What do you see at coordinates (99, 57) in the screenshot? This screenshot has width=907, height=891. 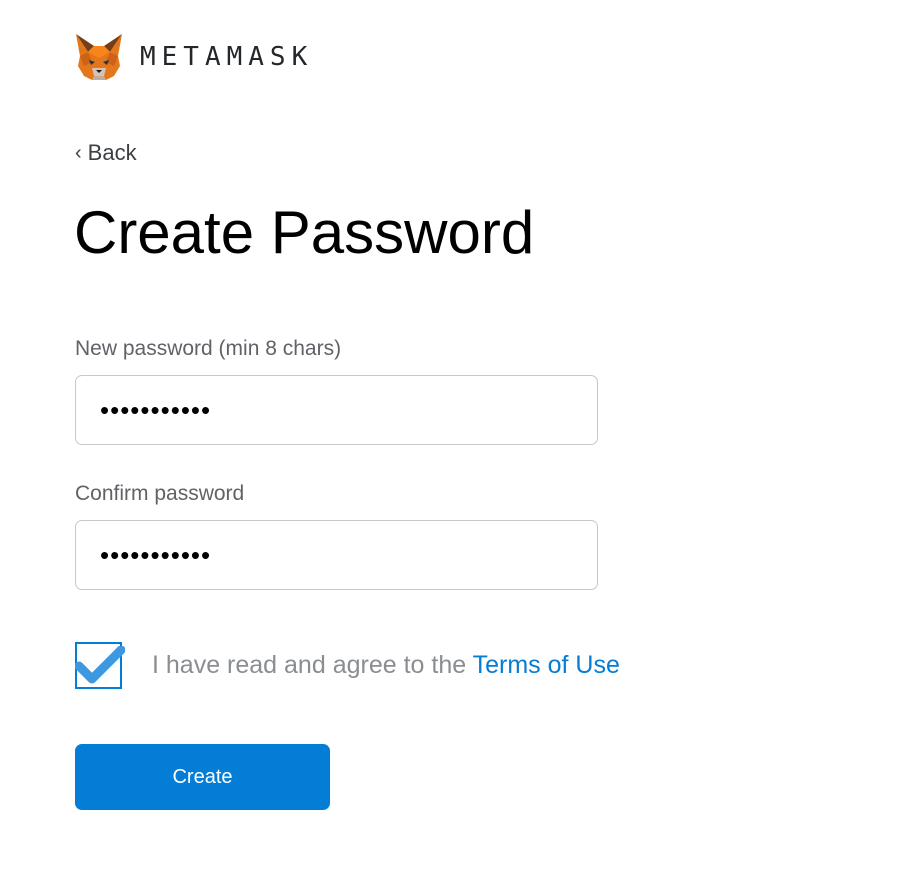 I see `metamask-fox-icon` at bounding box center [99, 57].